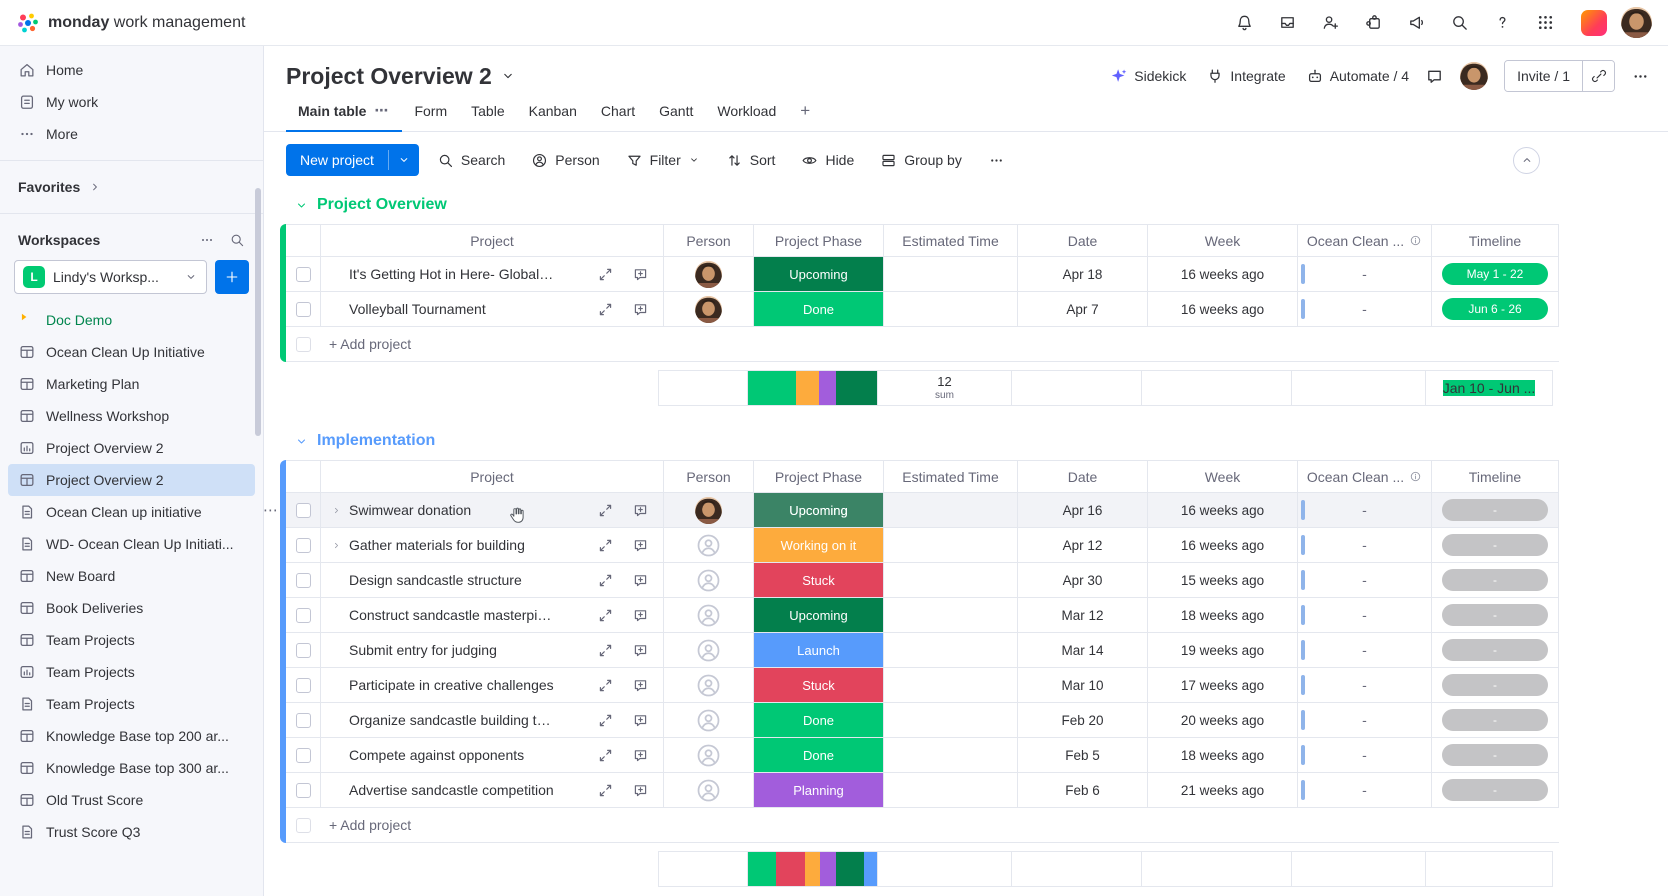 This screenshot has width=1668, height=896. I want to click on add-view-tab: +, so click(805, 112).